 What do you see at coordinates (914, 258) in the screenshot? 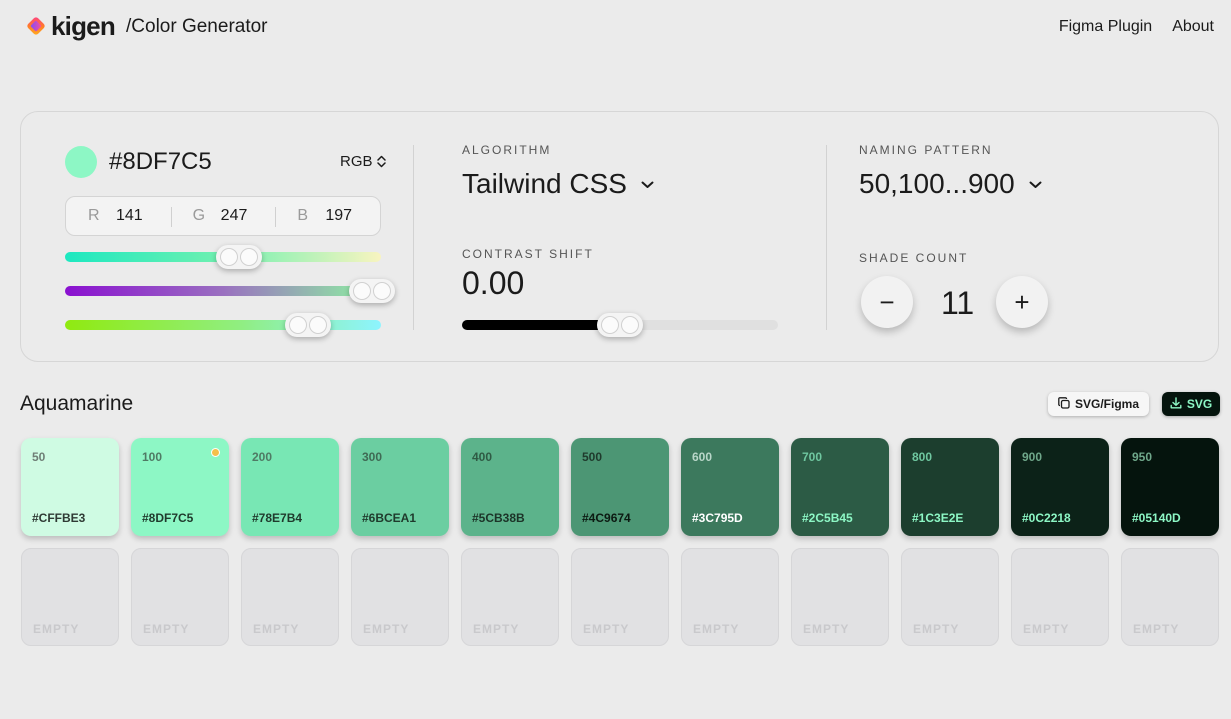
I see `shade-count-label: SHADE COUNT` at bounding box center [914, 258].